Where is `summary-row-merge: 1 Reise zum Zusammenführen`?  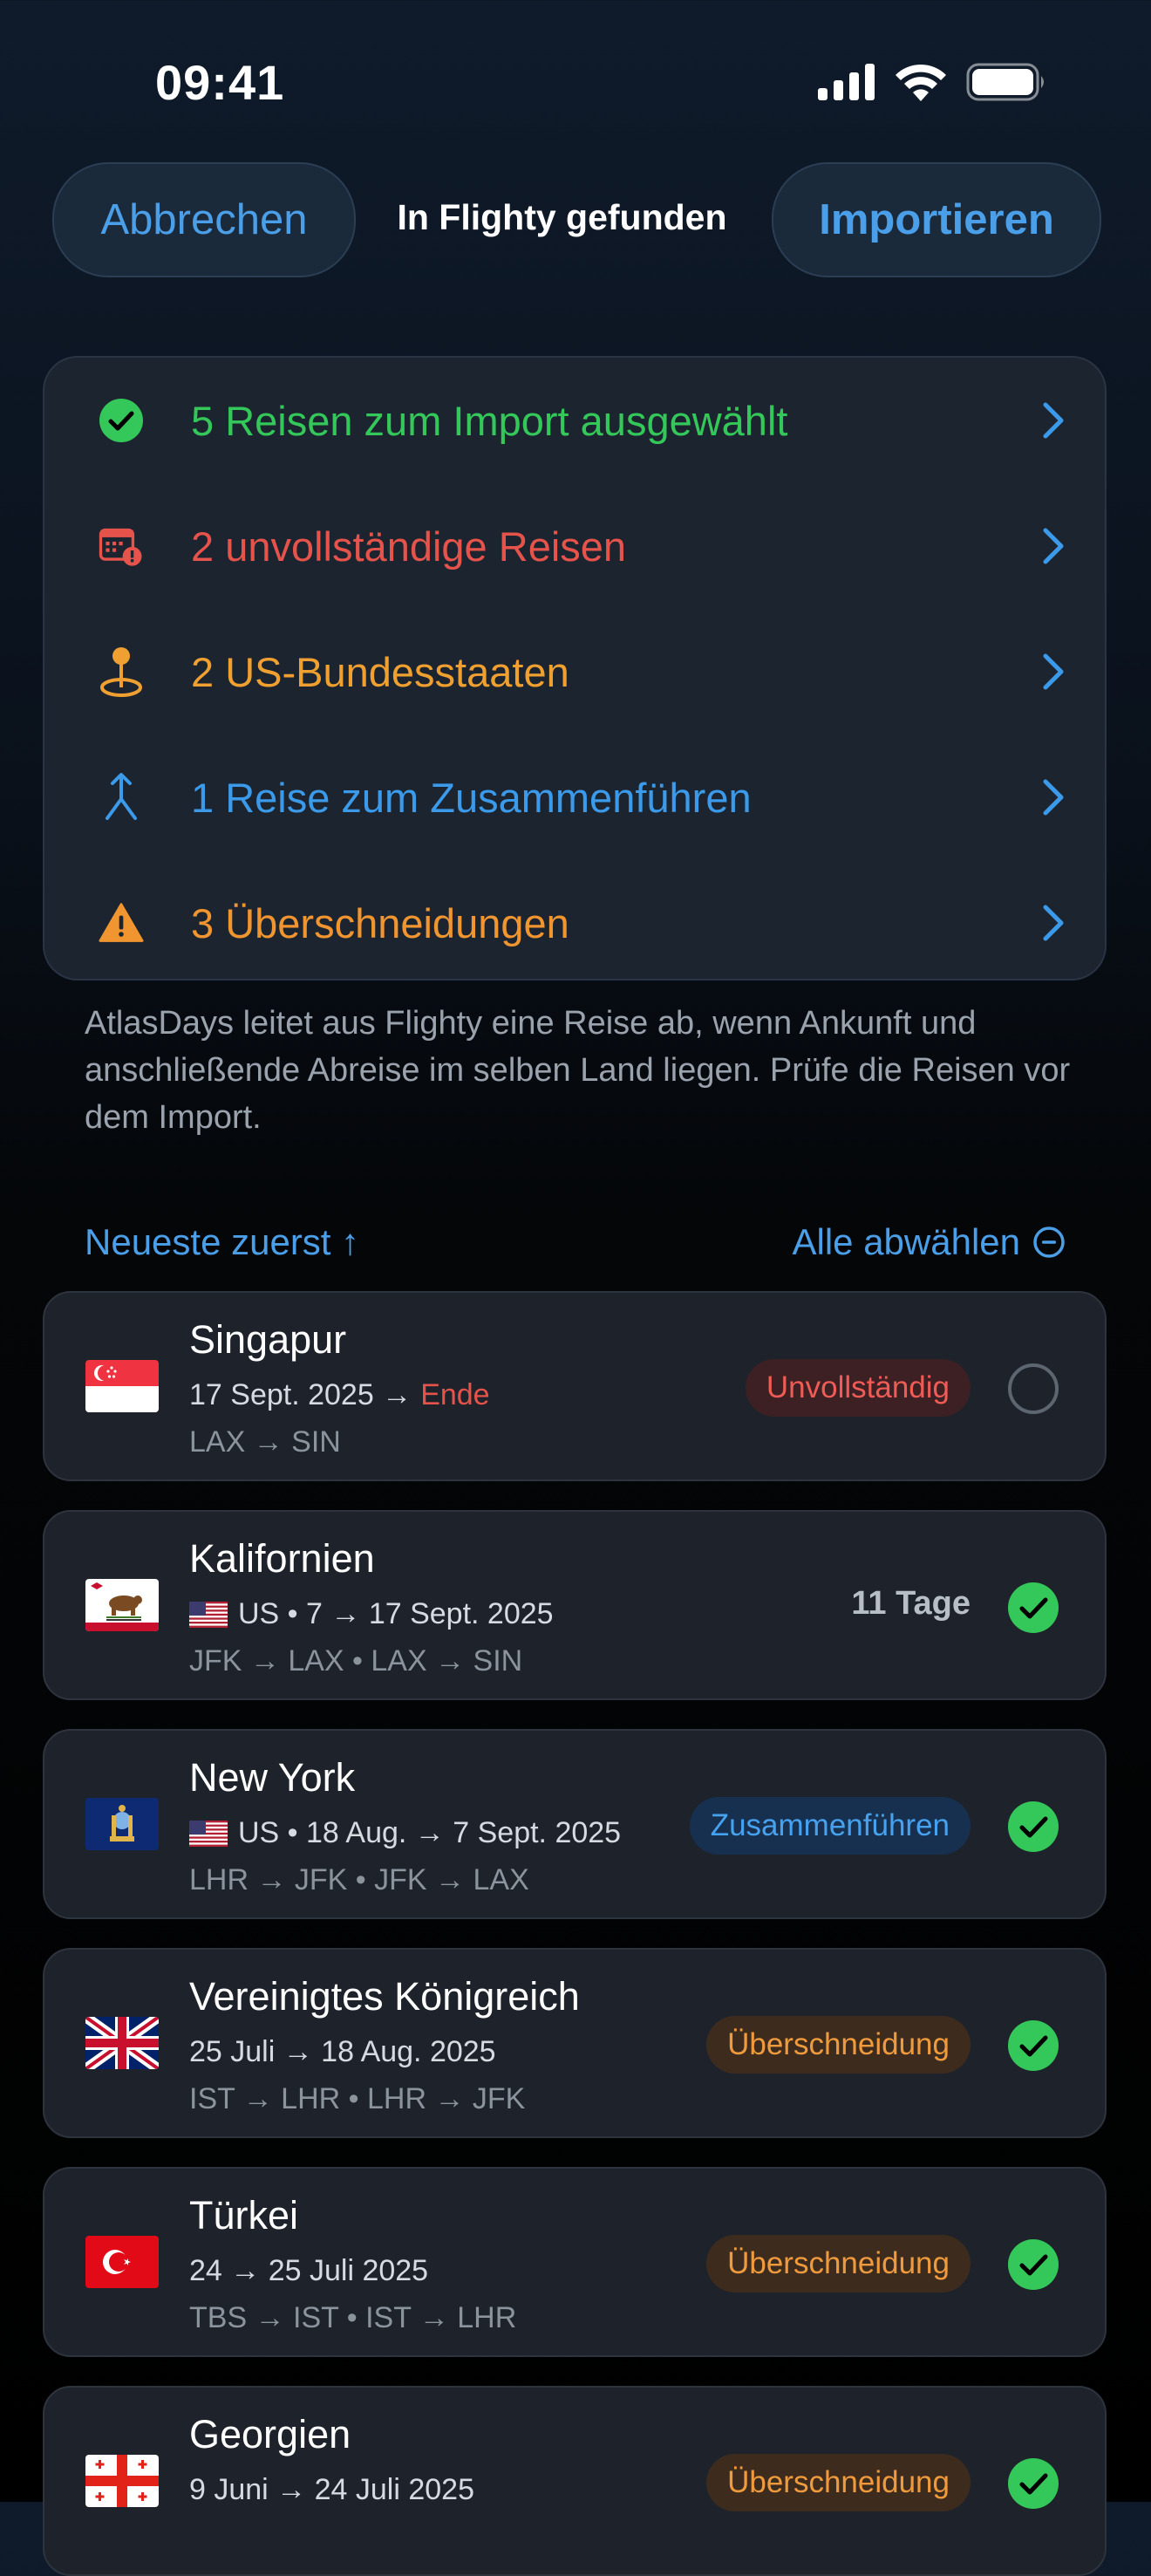 summary-row-merge: 1 Reise zum Zusammenführen is located at coordinates (574, 797).